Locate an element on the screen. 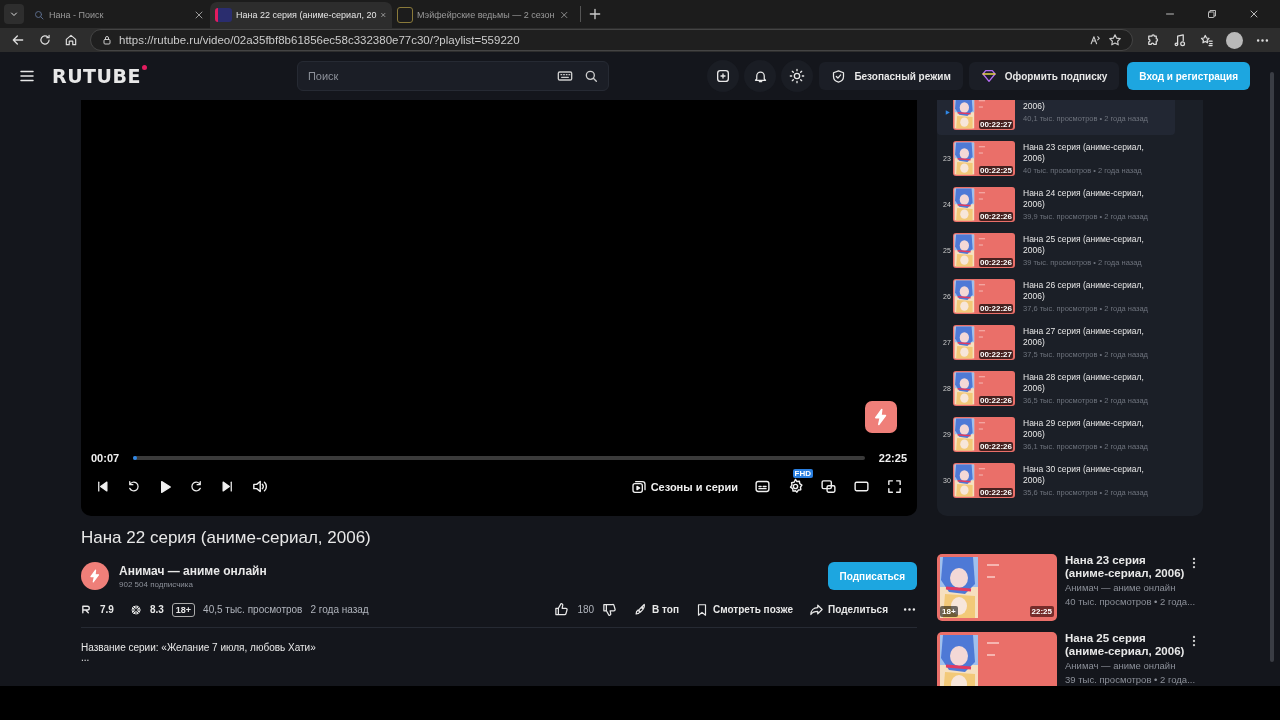 The width and height of the screenshot is (1280, 720). browser-tab: Нана - Поиск is located at coordinates (119, 15).